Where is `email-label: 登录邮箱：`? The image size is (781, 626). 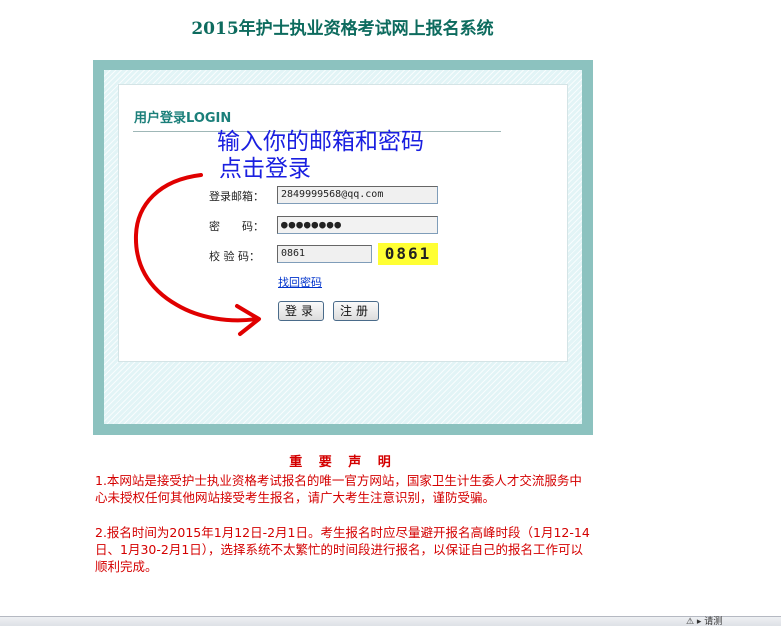 email-label: 登录邮箱： is located at coordinates (236, 196).